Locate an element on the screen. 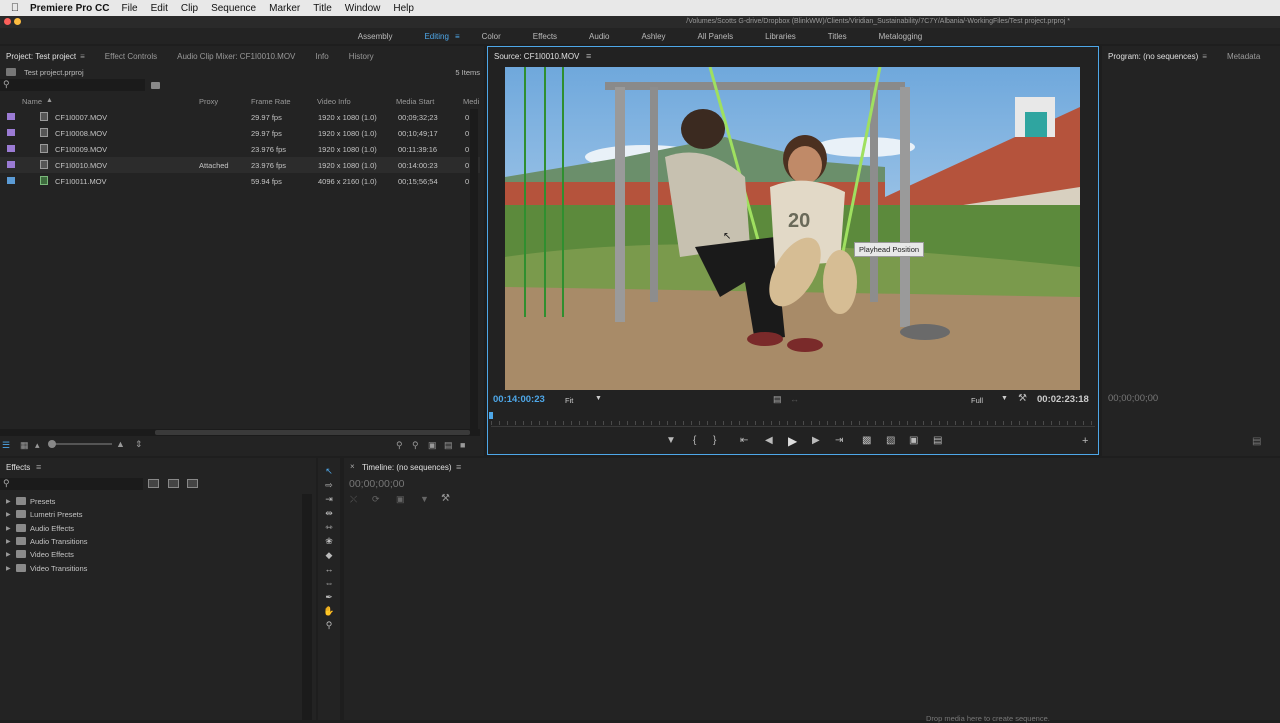  sort-icons-icon: ▲ is located at coordinates (120, 444).